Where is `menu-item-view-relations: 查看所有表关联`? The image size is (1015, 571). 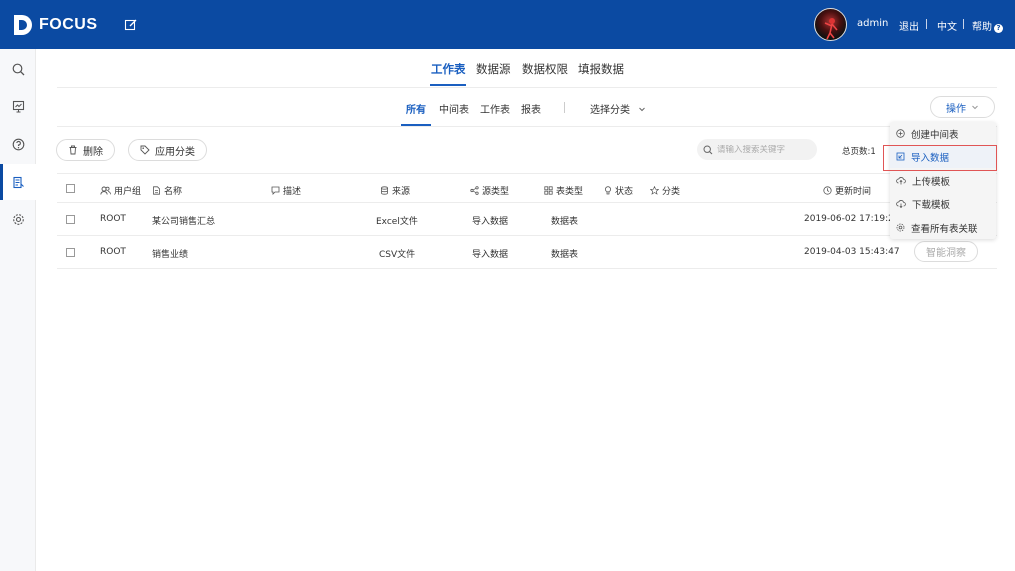 menu-item-view-relations: 查看所有表关联 is located at coordinates (943, 227).